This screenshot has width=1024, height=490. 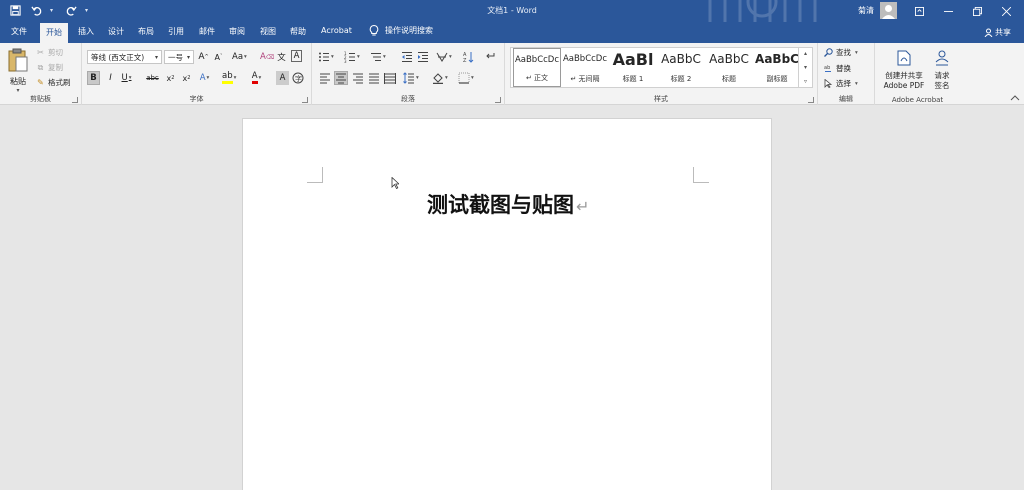 What do you see at coordinates (203, 57) in the screenshot?
I see `grow-font-button: A ^` at bounding box center [203, 57].